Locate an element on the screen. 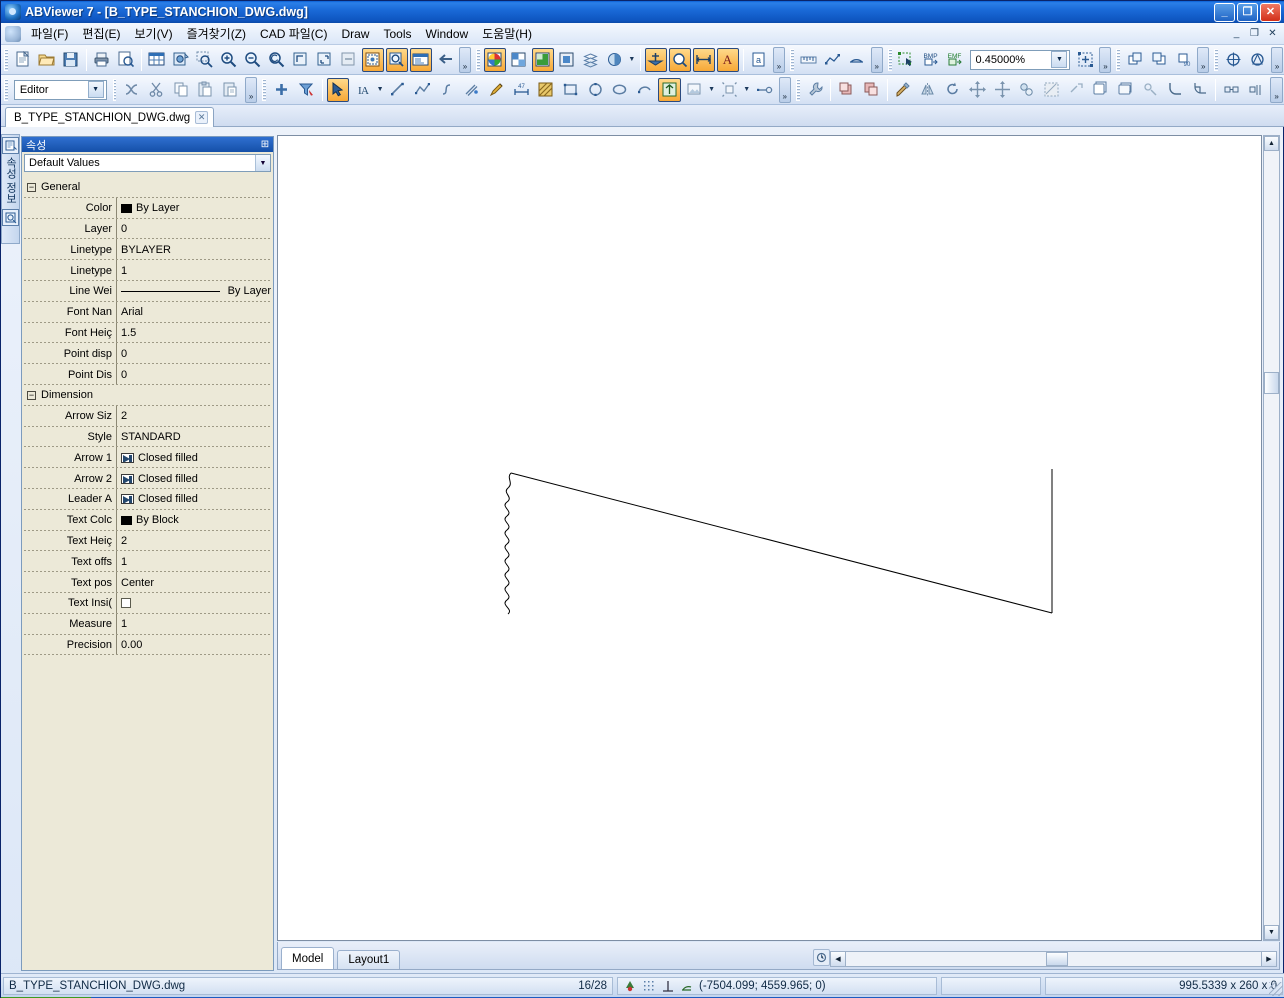  measure-angle-icon is located at coordinates (857, 60).